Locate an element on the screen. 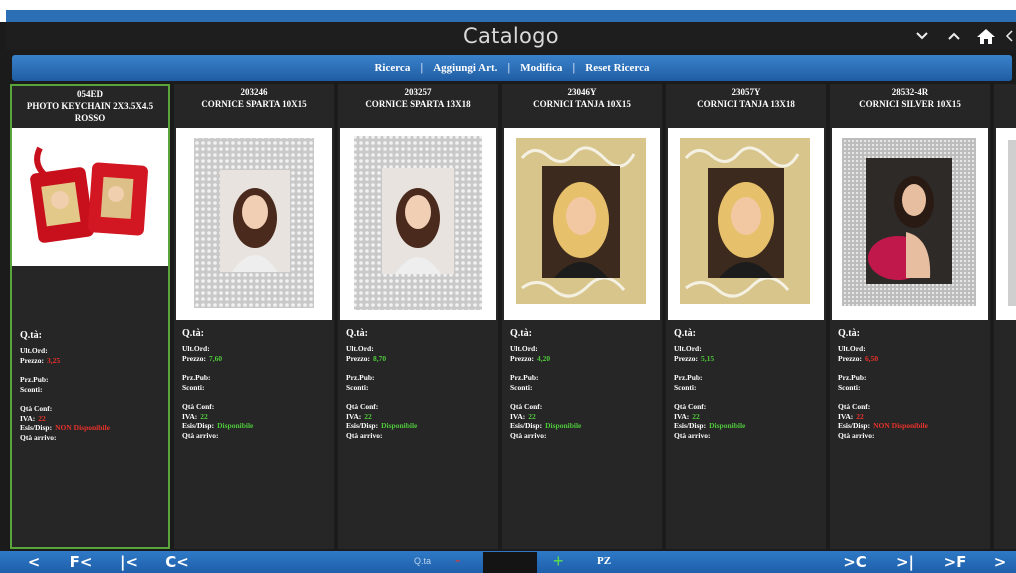  prev-category-button: C< is located at coordinates (177, 562).